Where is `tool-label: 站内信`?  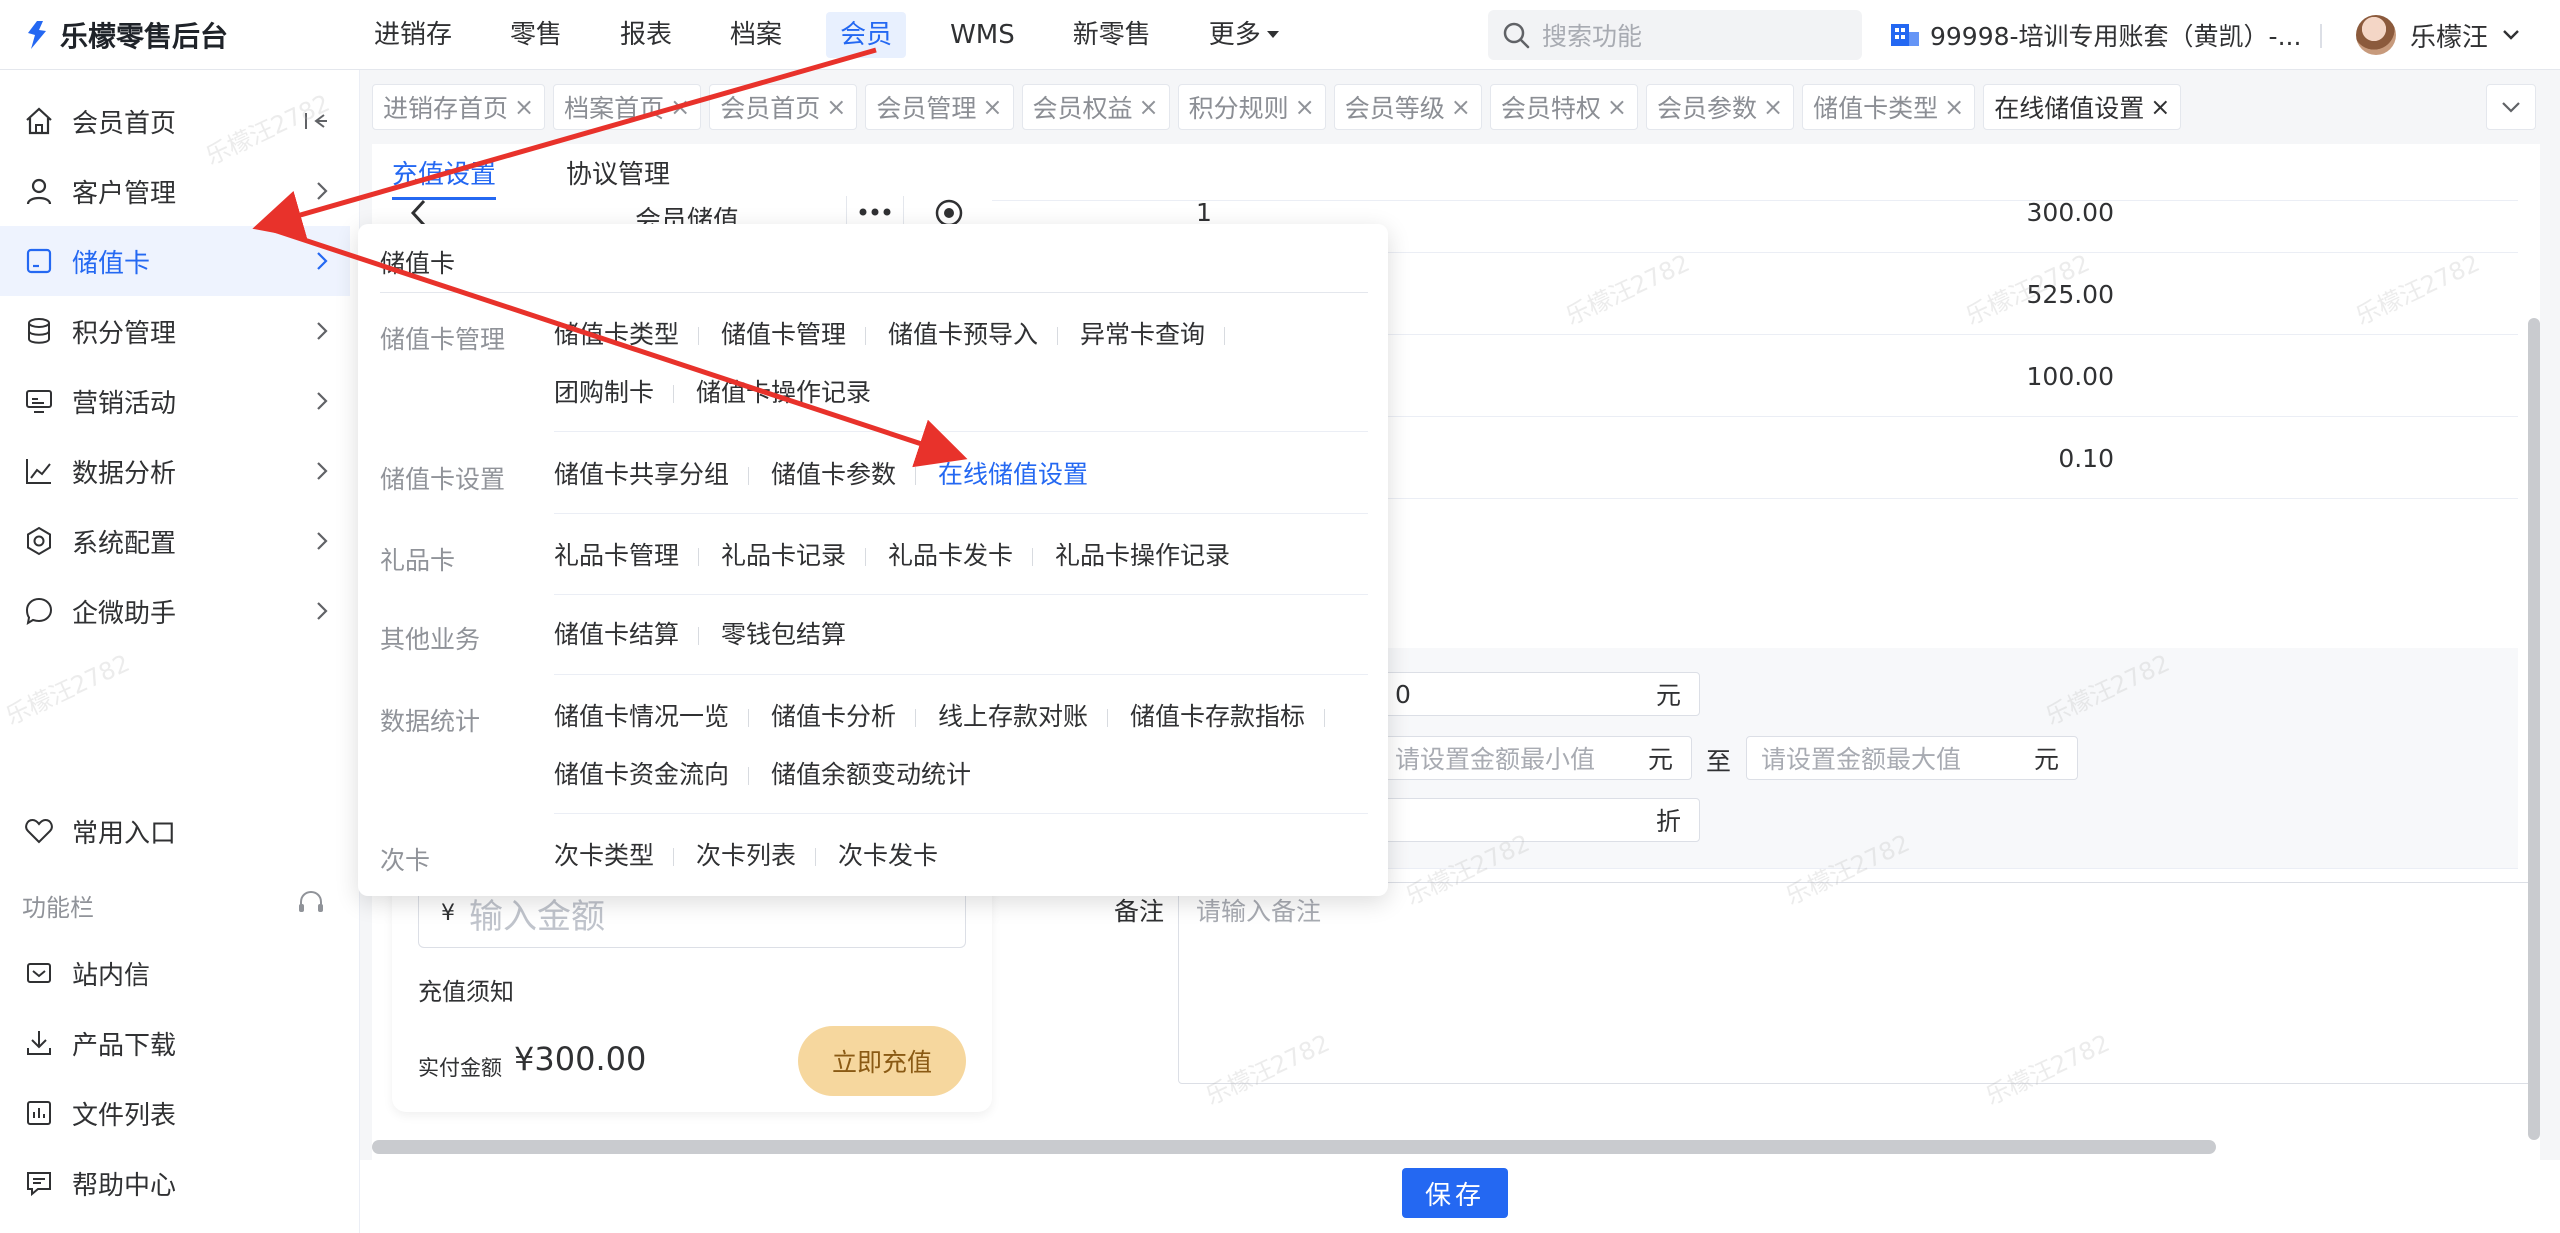
tool-label: 站内信 is located at coordinates (111, 975).